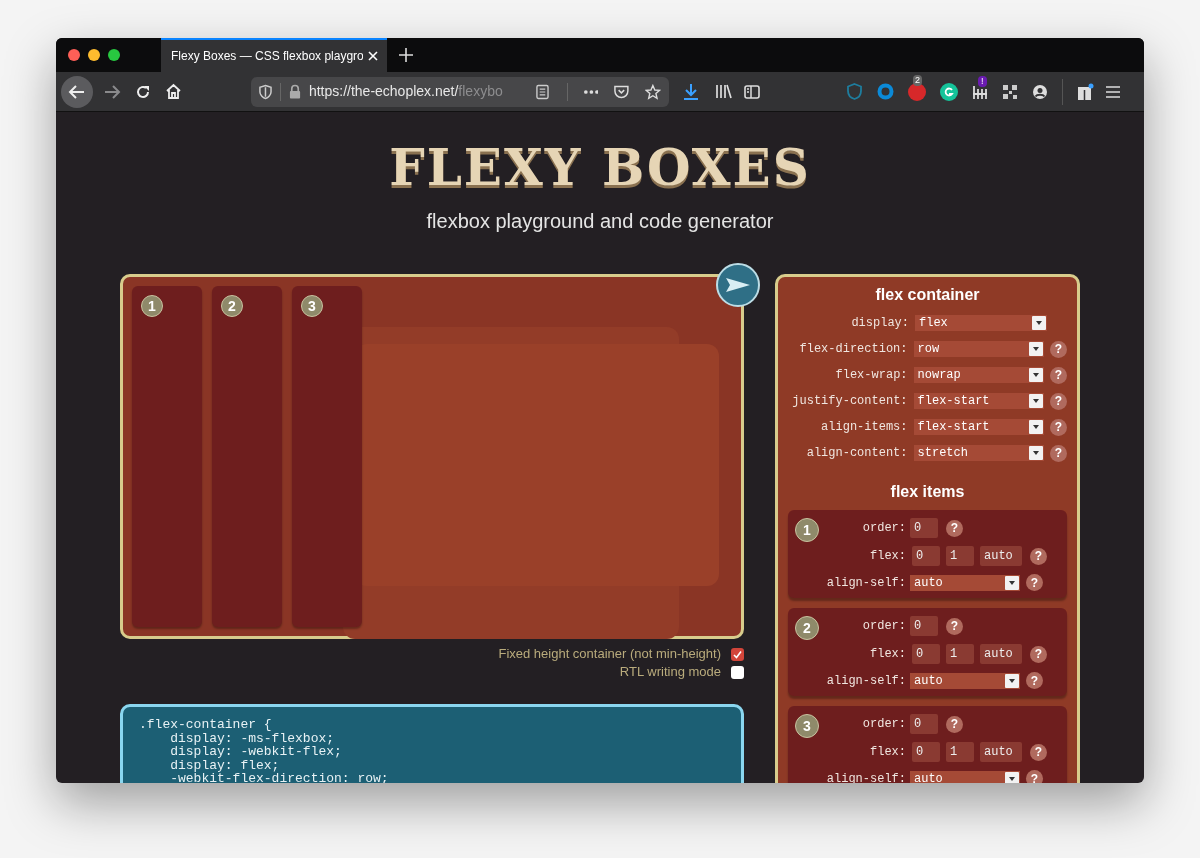 The height and width of the screenshot is (858, 1200). What do you see at coordinates (609, 654) in the screenshot?
I see `option-label: Fixed height container (not min-height)` at bounding box center [609, 654].